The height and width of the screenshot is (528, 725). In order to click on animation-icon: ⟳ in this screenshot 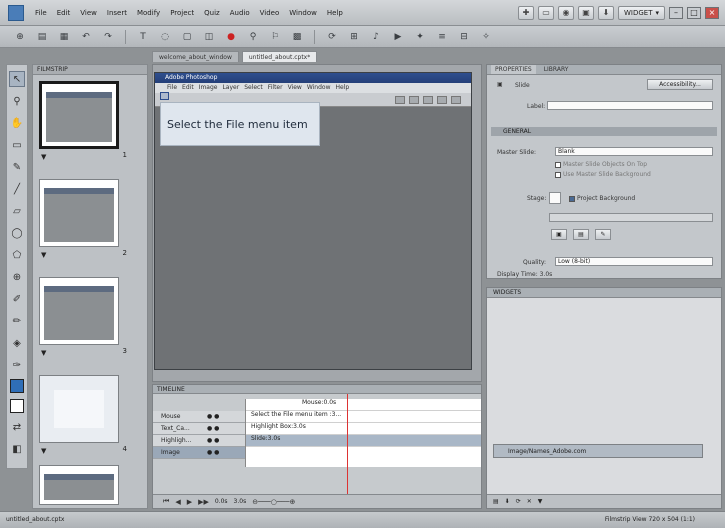, I will do `click(332, 37)`.